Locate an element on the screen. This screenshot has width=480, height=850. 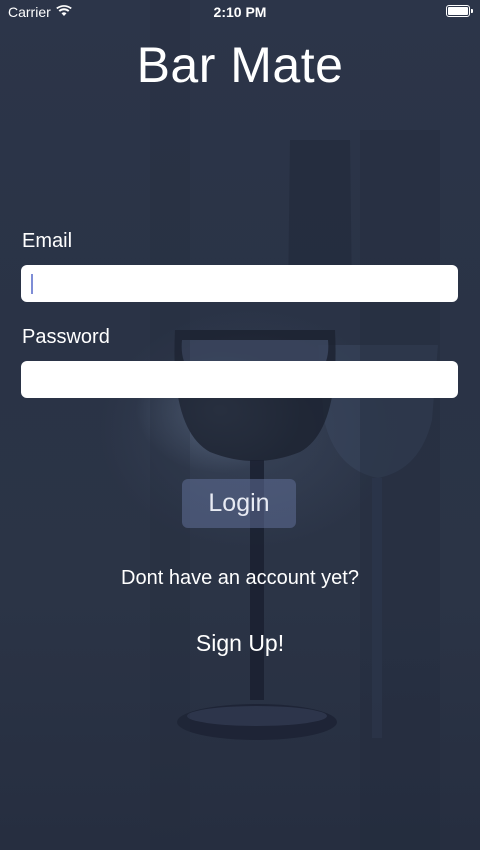
battery-icon is located at coordinates (459, 11).